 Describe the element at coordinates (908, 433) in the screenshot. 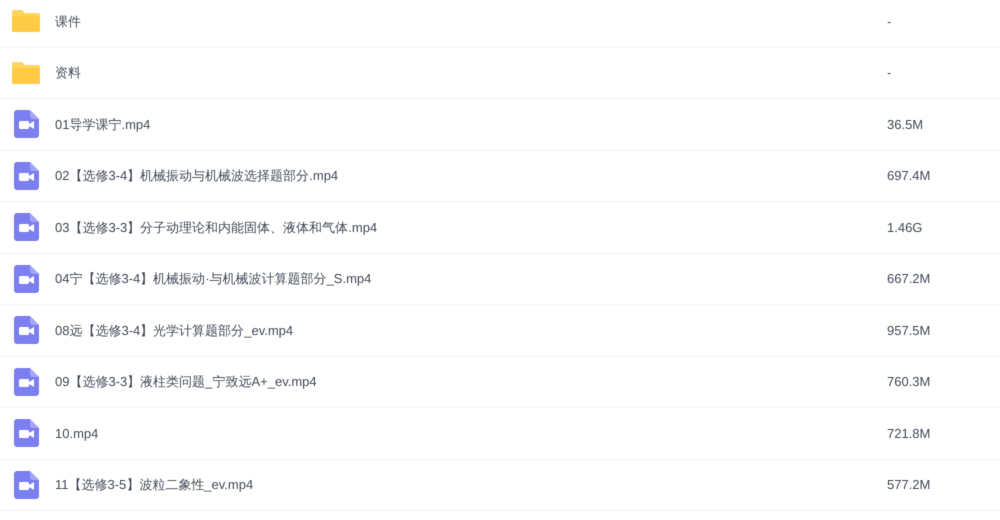

I see `file-size: 721.8M` at that location.